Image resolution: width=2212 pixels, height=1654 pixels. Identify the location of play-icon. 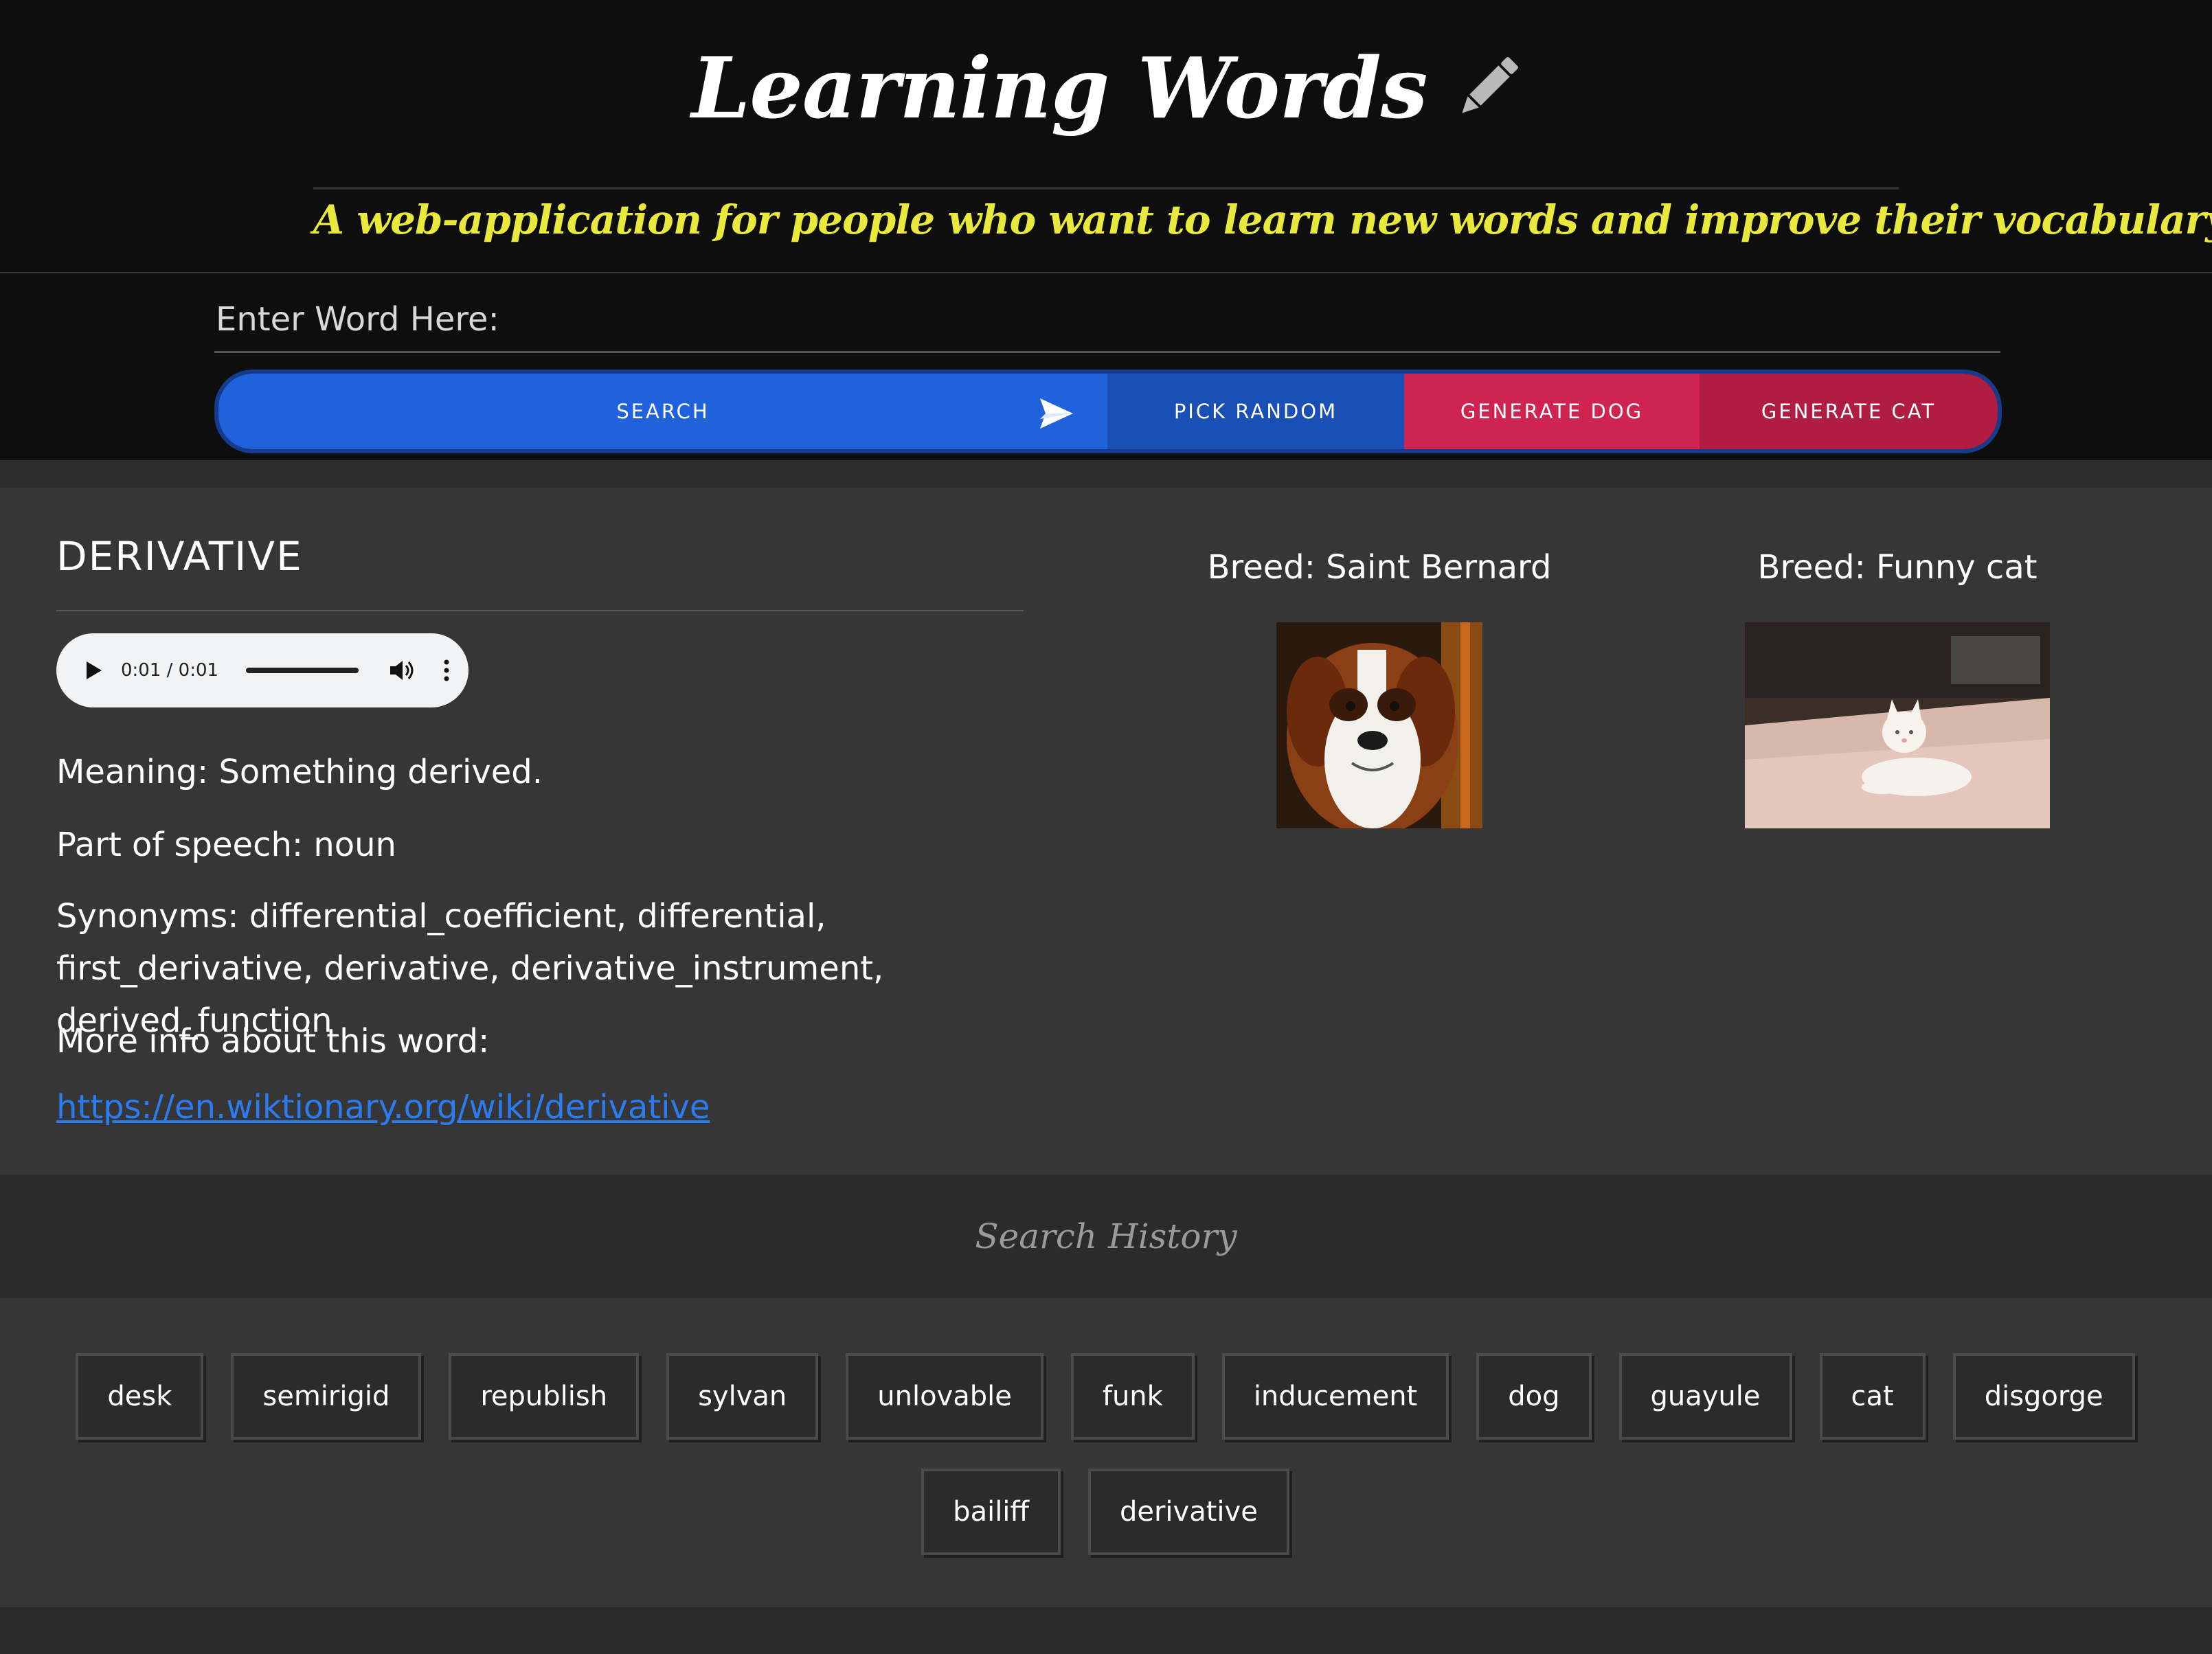
(94, 671).